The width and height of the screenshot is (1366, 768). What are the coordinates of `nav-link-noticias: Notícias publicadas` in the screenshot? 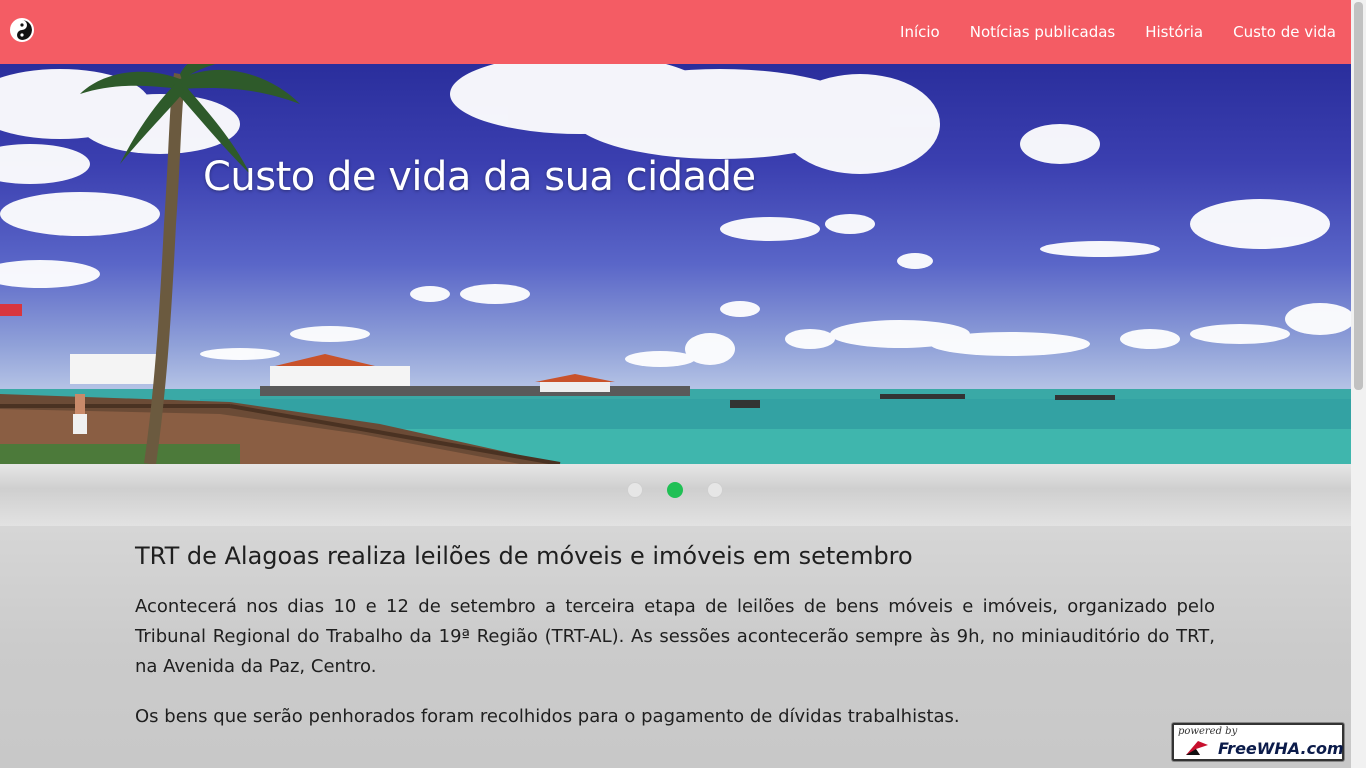 It's located at (1043, 32).